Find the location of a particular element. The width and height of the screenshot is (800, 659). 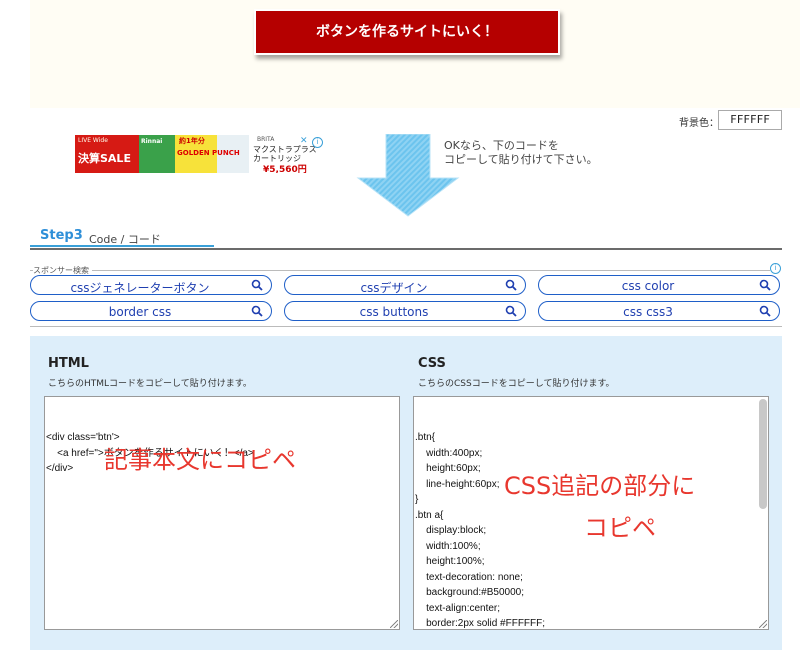

search-term-button: css buttons is located at coordinates (405, 311).